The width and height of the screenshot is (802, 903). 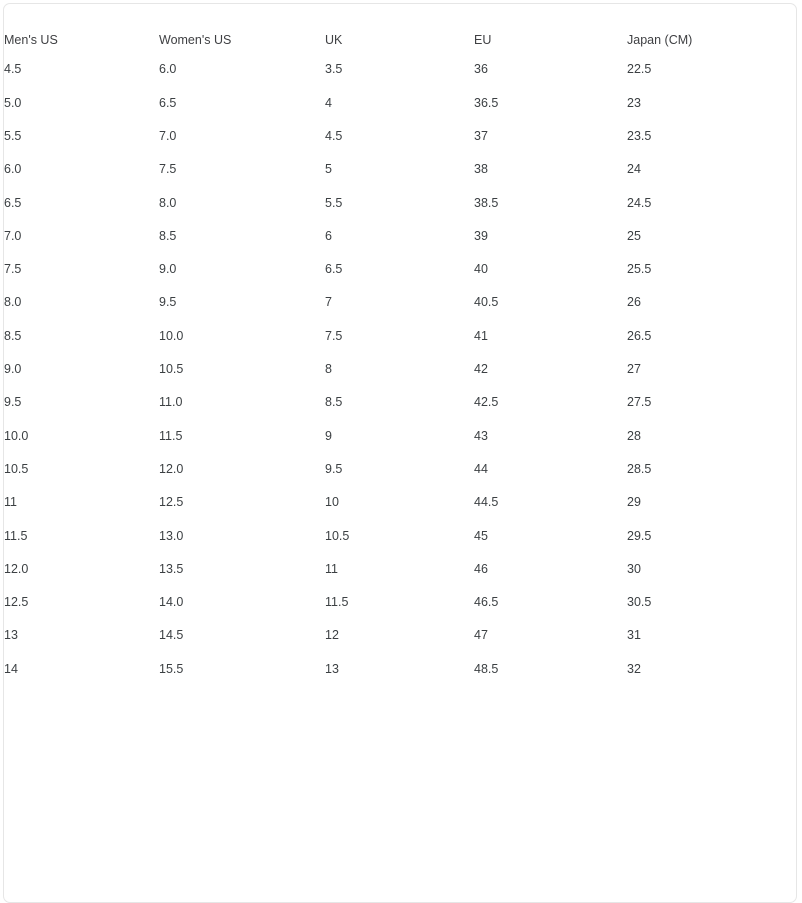 What do you see at coordinates (328, 369) in the screenshot?
I see `cell-uk: 8` at bounding box center [328, 369].